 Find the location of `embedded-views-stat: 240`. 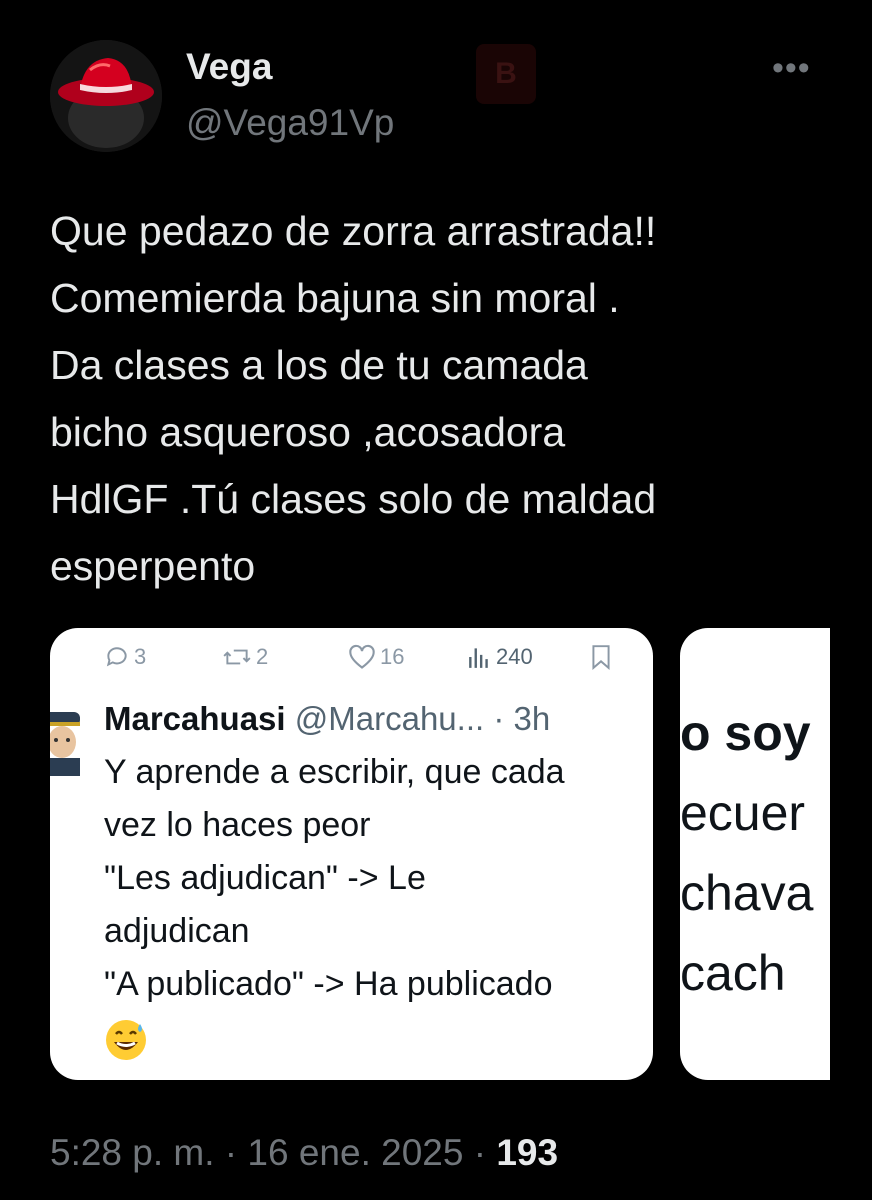

embedded-views-stat: 240 is located at coordinates (499, 657).